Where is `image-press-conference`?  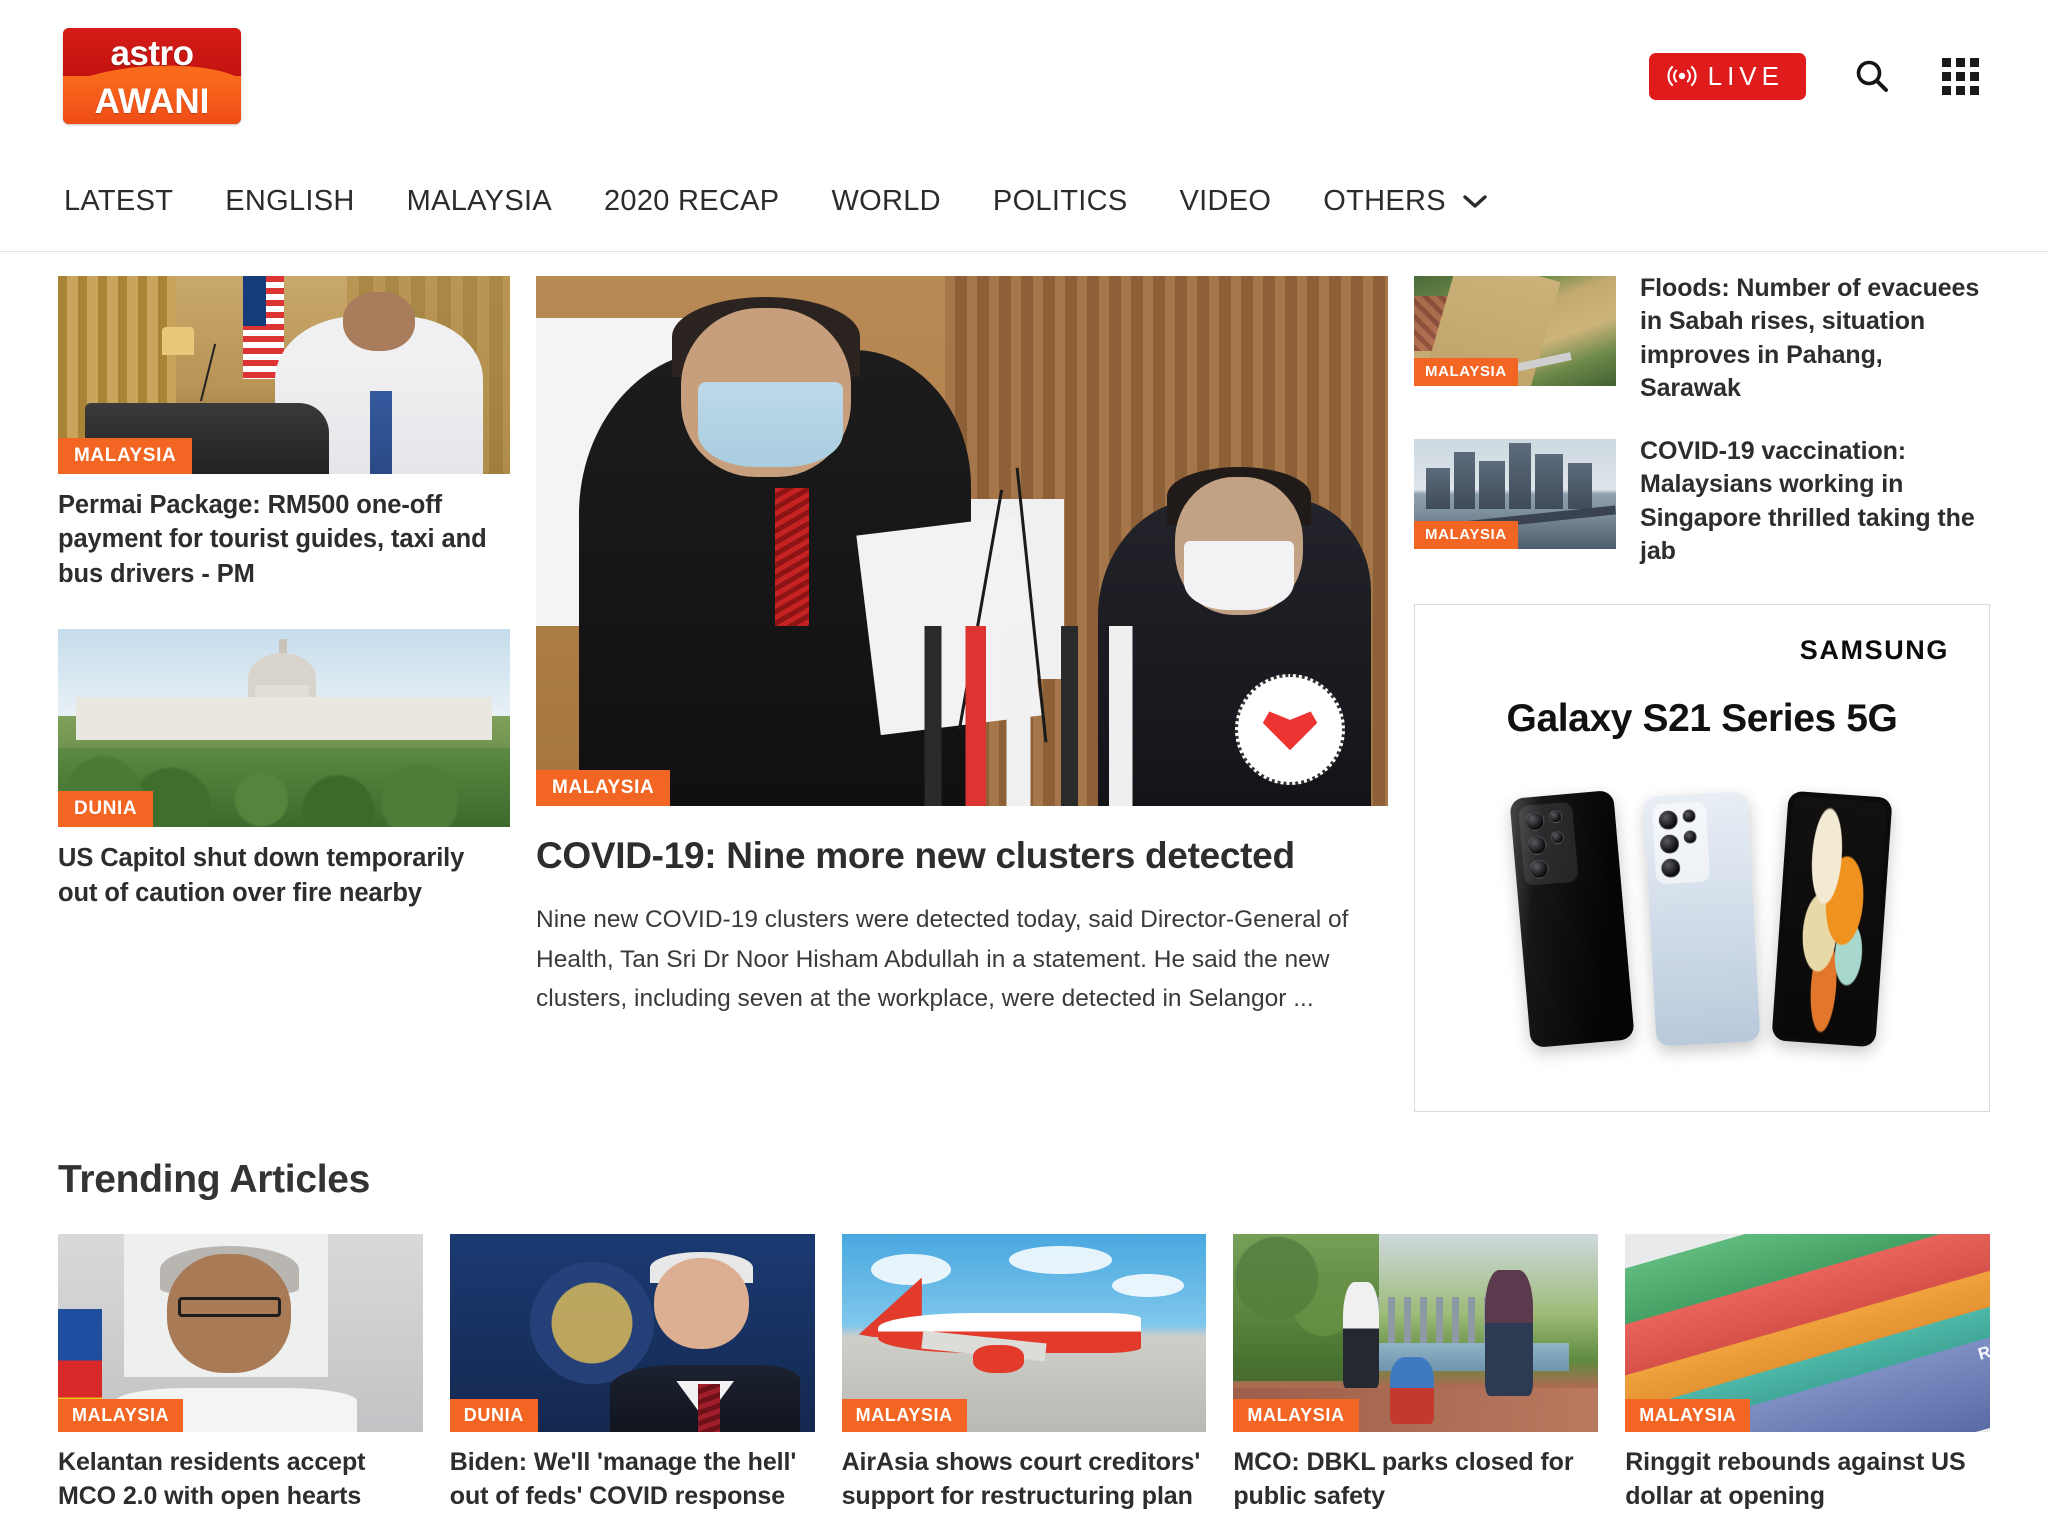
image-press-conference is located at coordinates (962, 541).